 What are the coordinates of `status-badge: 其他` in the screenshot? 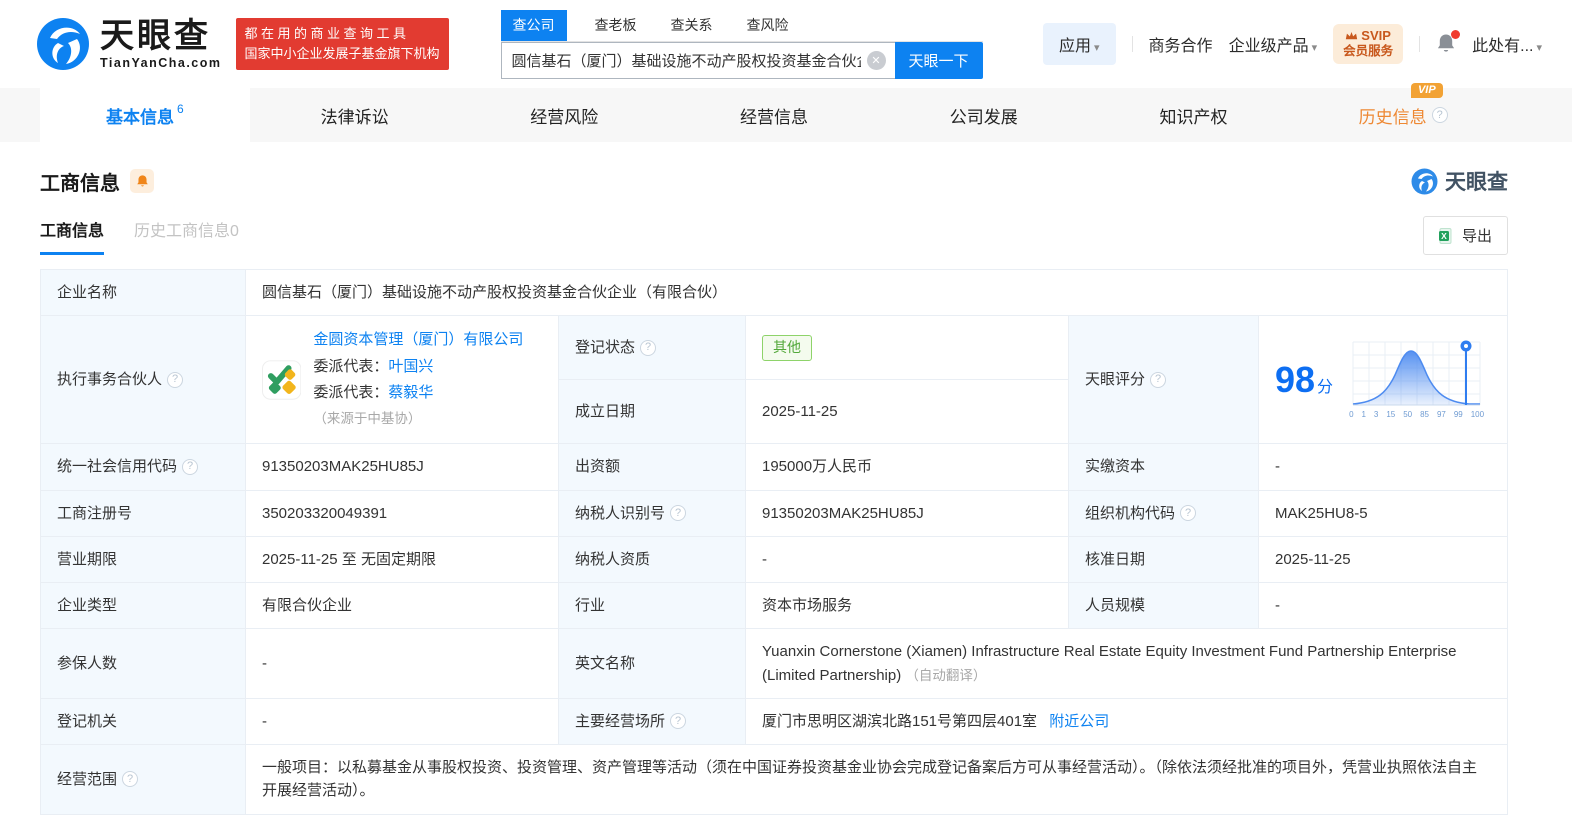 It's located at (787, 347).